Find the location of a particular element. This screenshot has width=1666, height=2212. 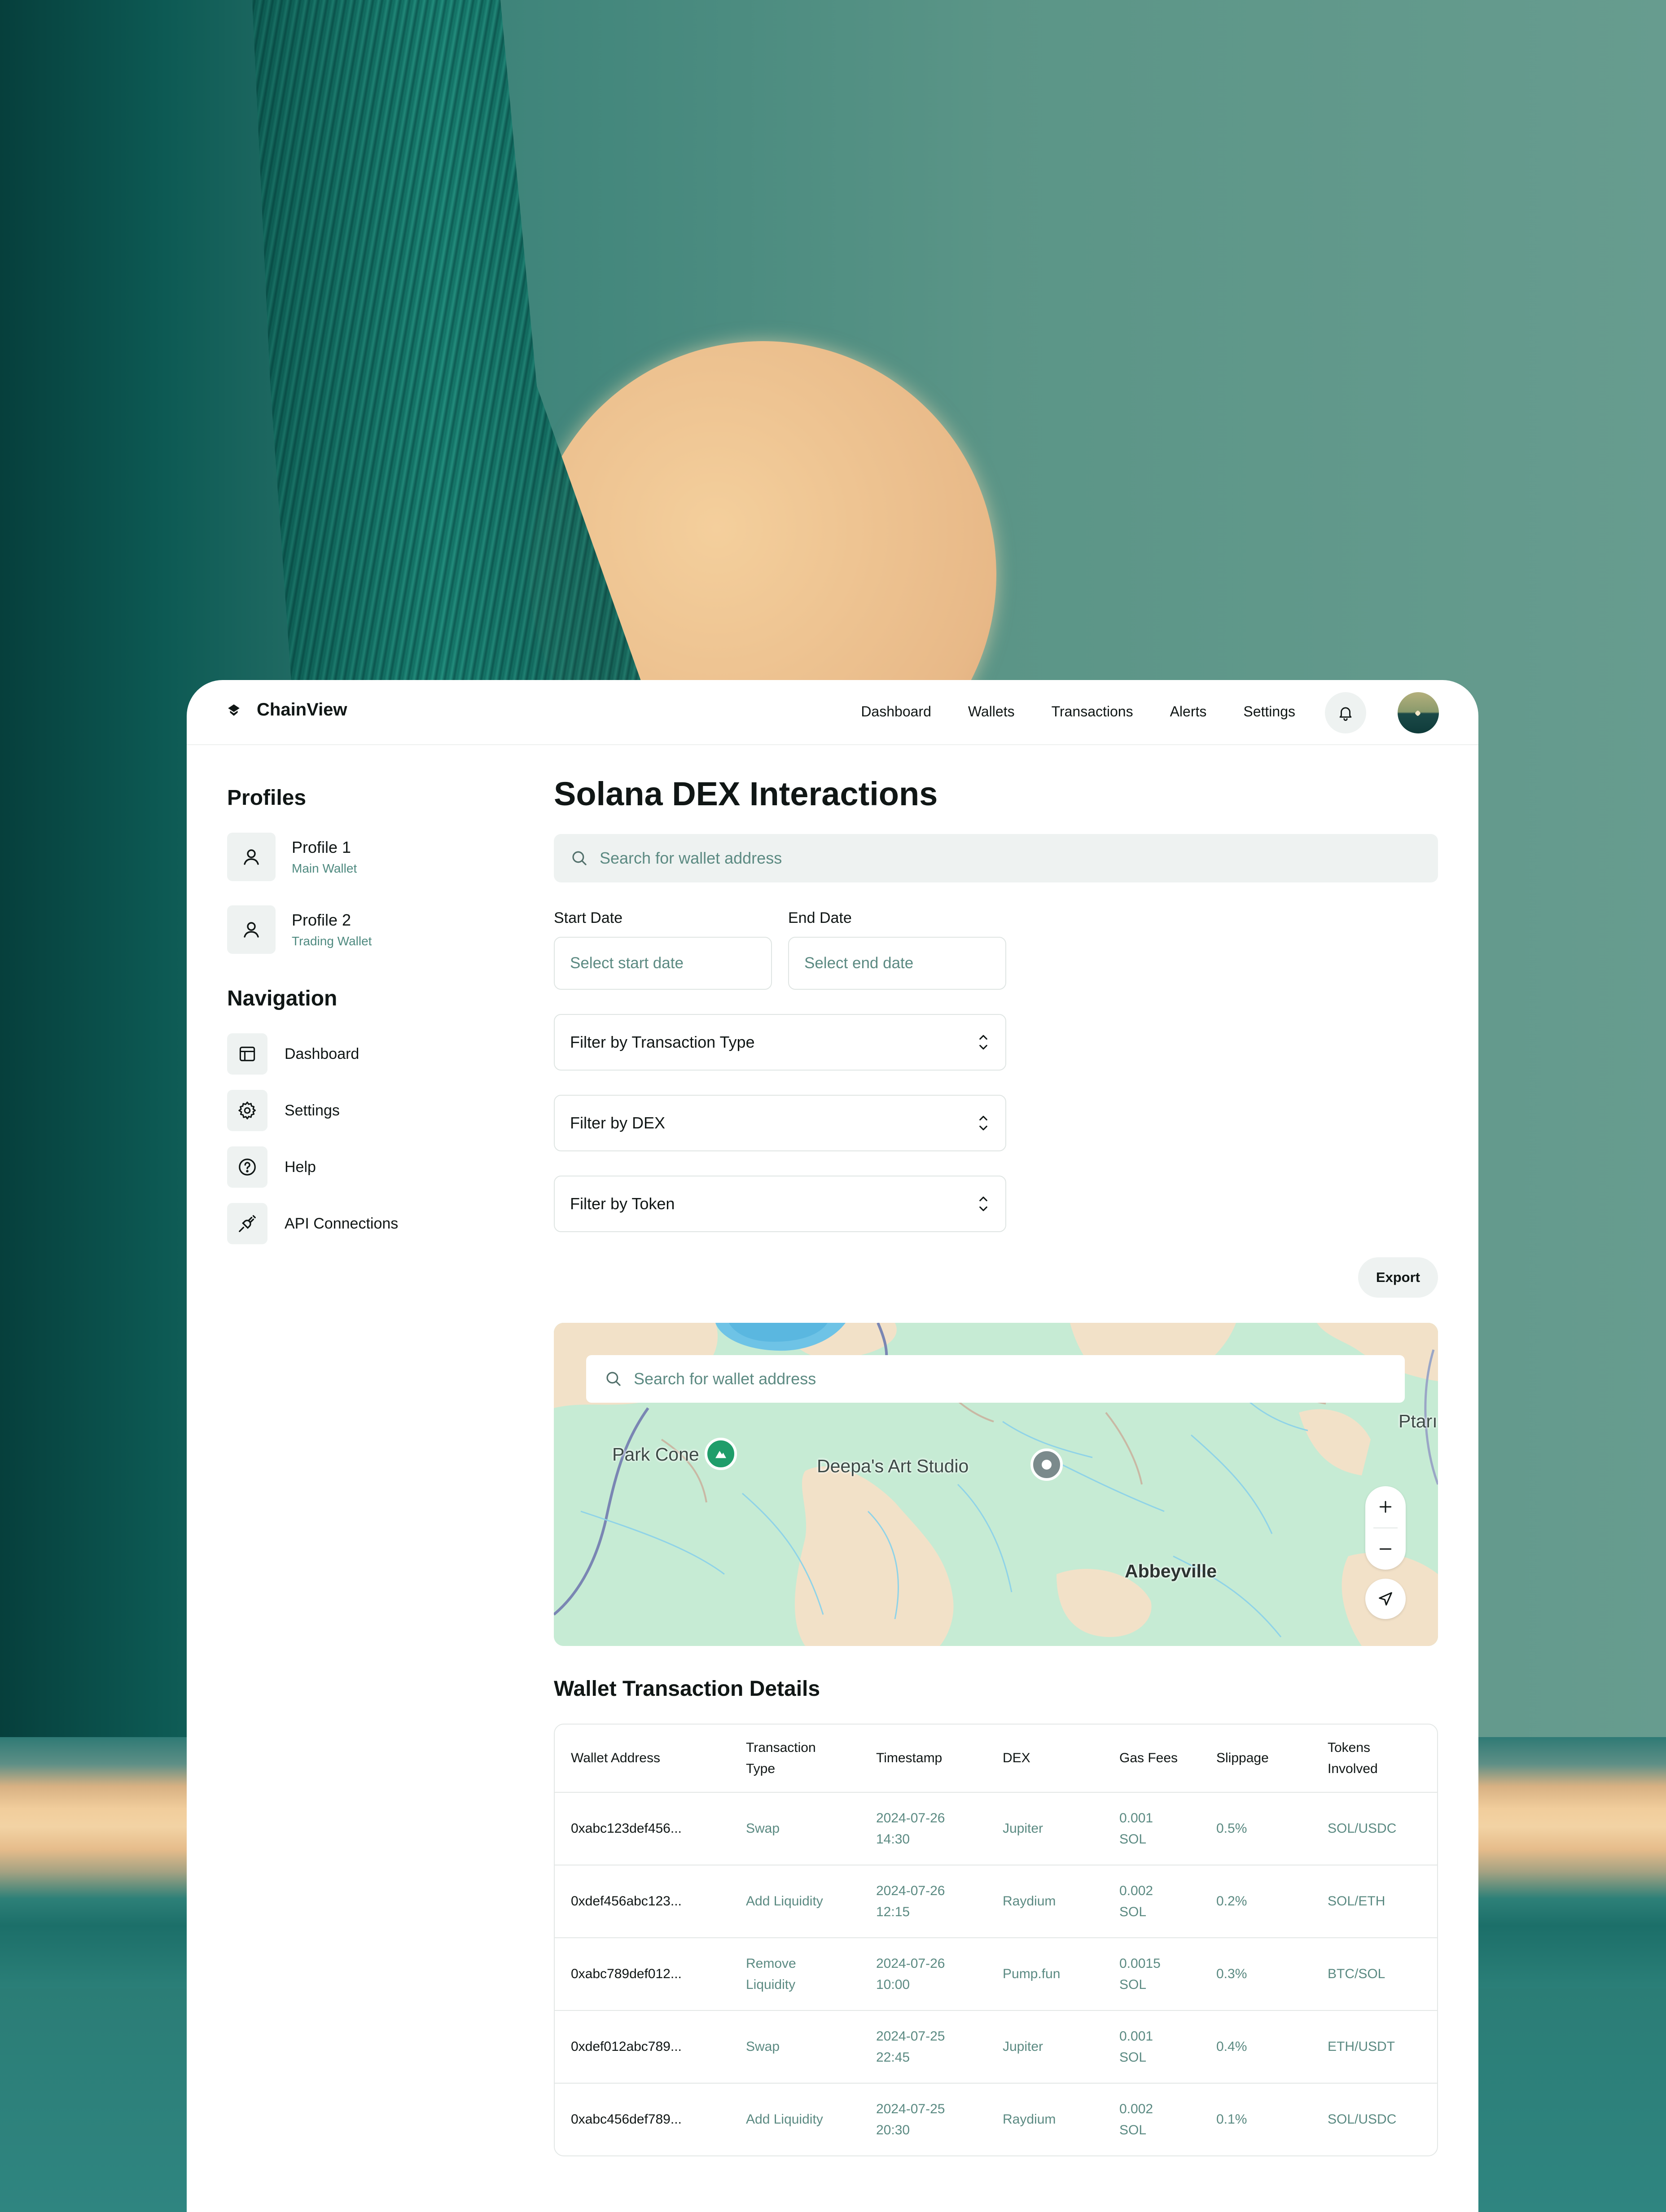

slippage-cell: 0.1% is located at coordinates (1231, 2119).